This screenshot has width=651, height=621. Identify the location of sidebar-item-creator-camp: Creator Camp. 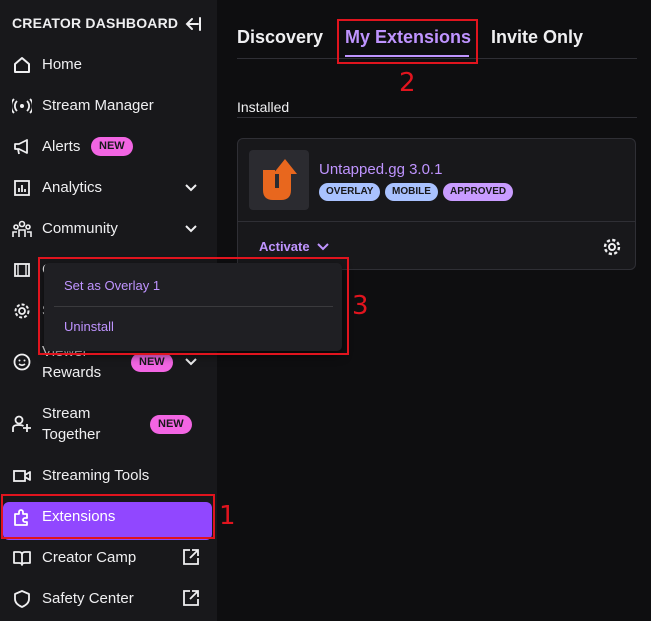
(108, 557).